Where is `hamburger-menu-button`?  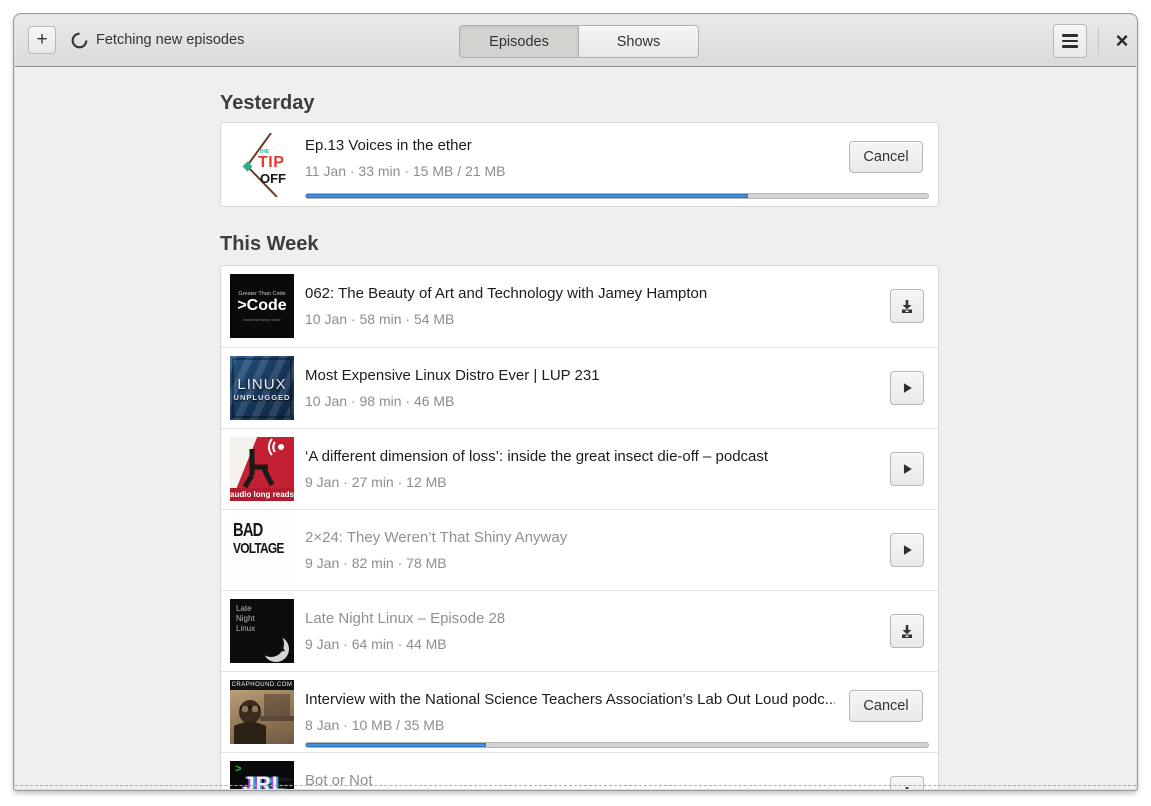 hamburger-menu-button is located at coordinates (1070, 41).